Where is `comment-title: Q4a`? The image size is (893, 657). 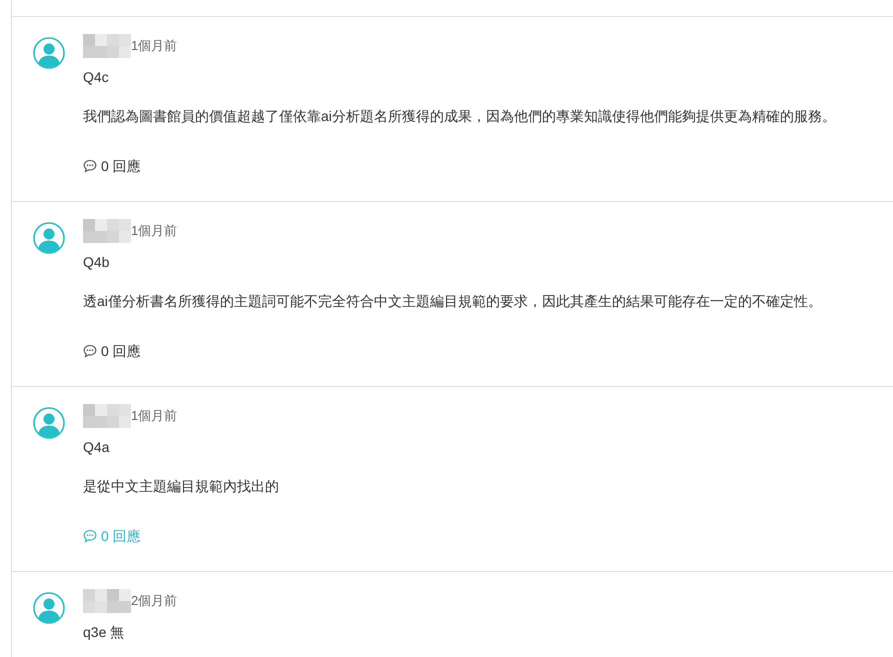 comment-title: Q4a is located at coordinates (96, 447).